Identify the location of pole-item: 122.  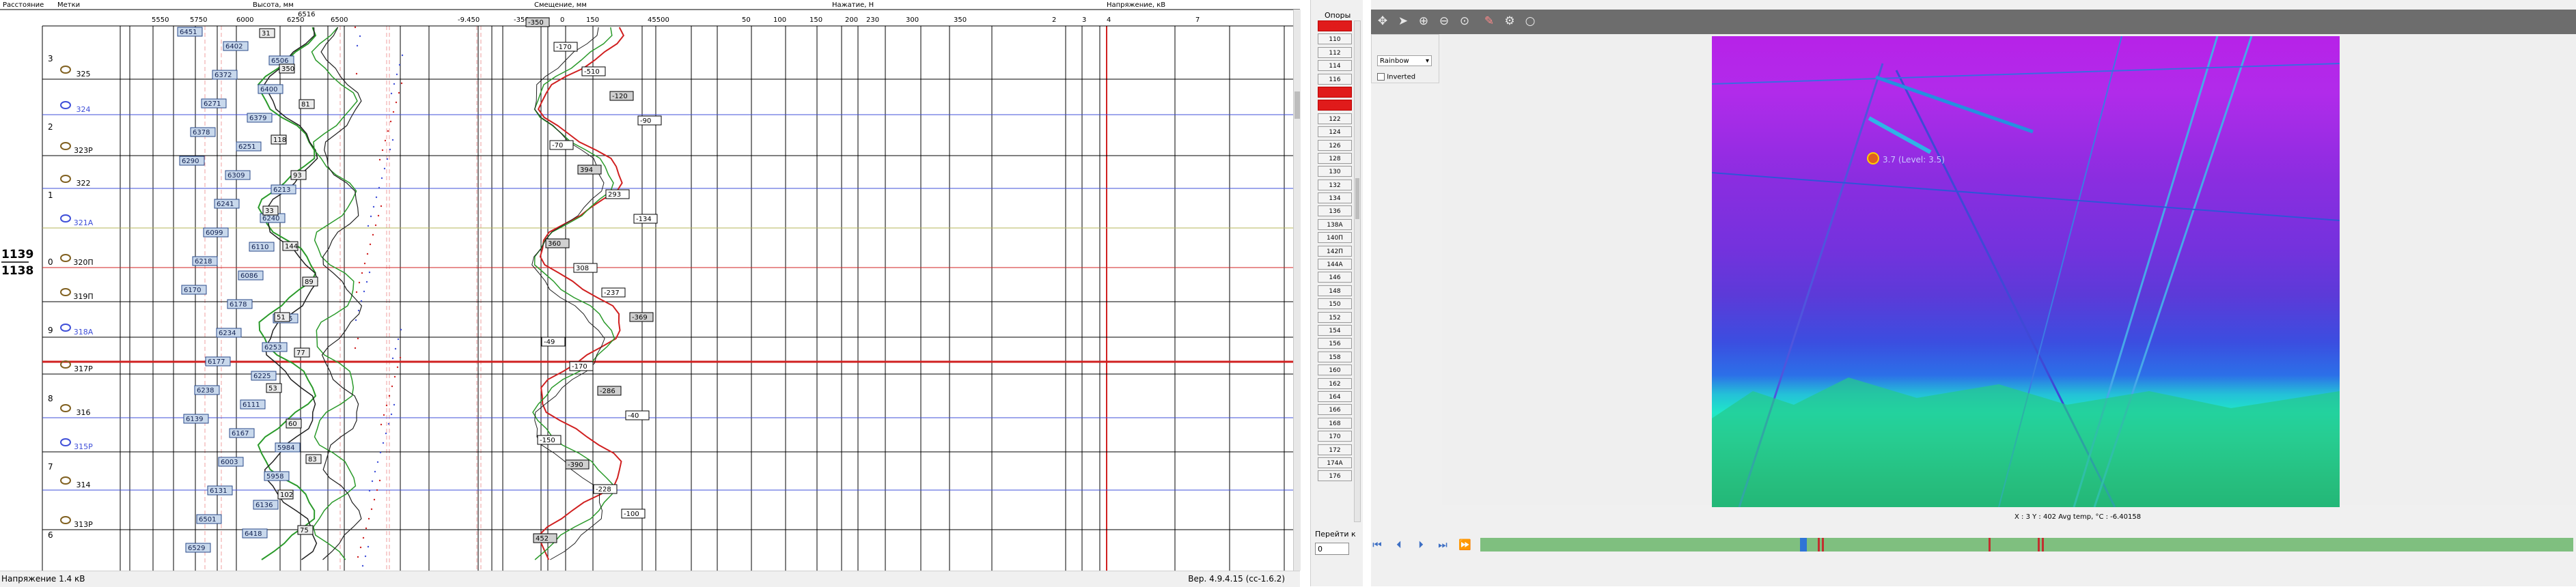
(1335, 119).